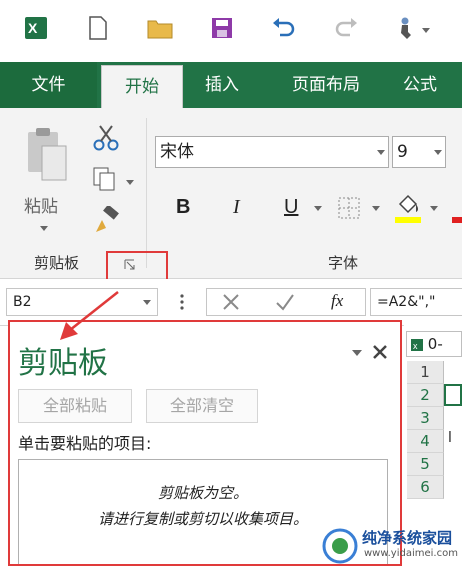  I want to click on watermark: 纯净系统家园 www.yidaimei.com, so click(392, 546).